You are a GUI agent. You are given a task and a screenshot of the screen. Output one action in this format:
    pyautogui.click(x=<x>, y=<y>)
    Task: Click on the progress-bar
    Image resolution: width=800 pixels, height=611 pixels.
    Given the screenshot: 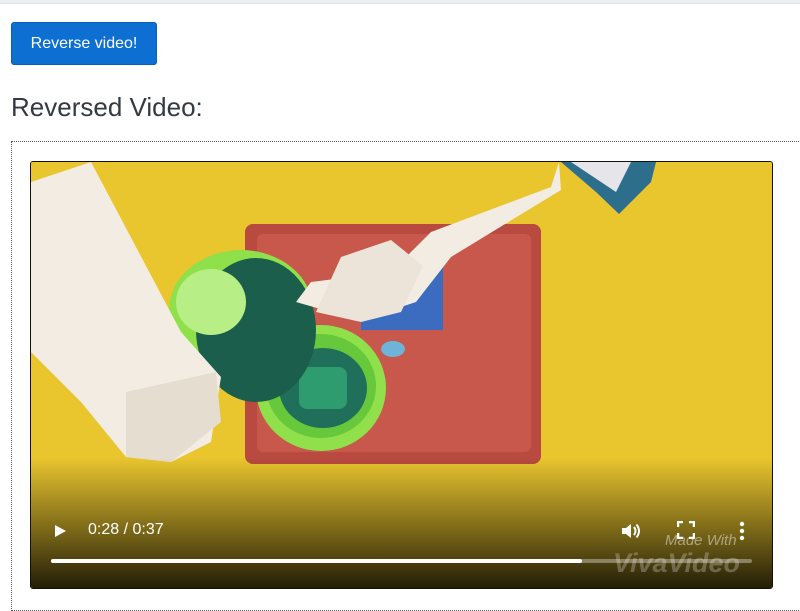 What is the action you would take?
    pyautogui.click(x=401, y=561)
    